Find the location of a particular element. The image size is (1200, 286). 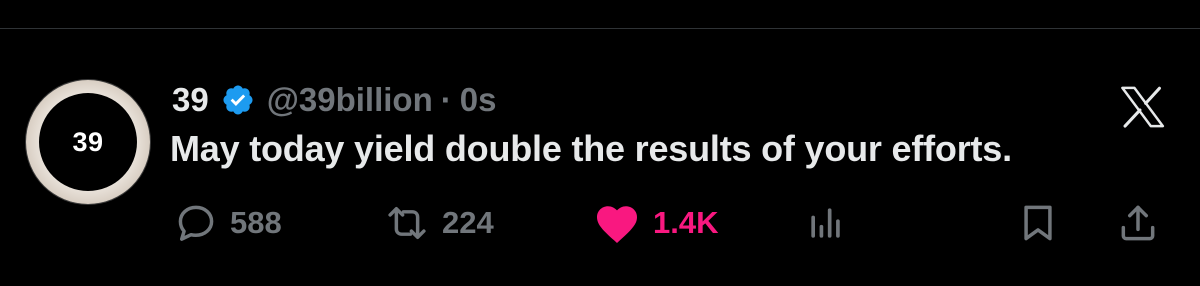

avatar: 39 is located at coordinates (88, 142).